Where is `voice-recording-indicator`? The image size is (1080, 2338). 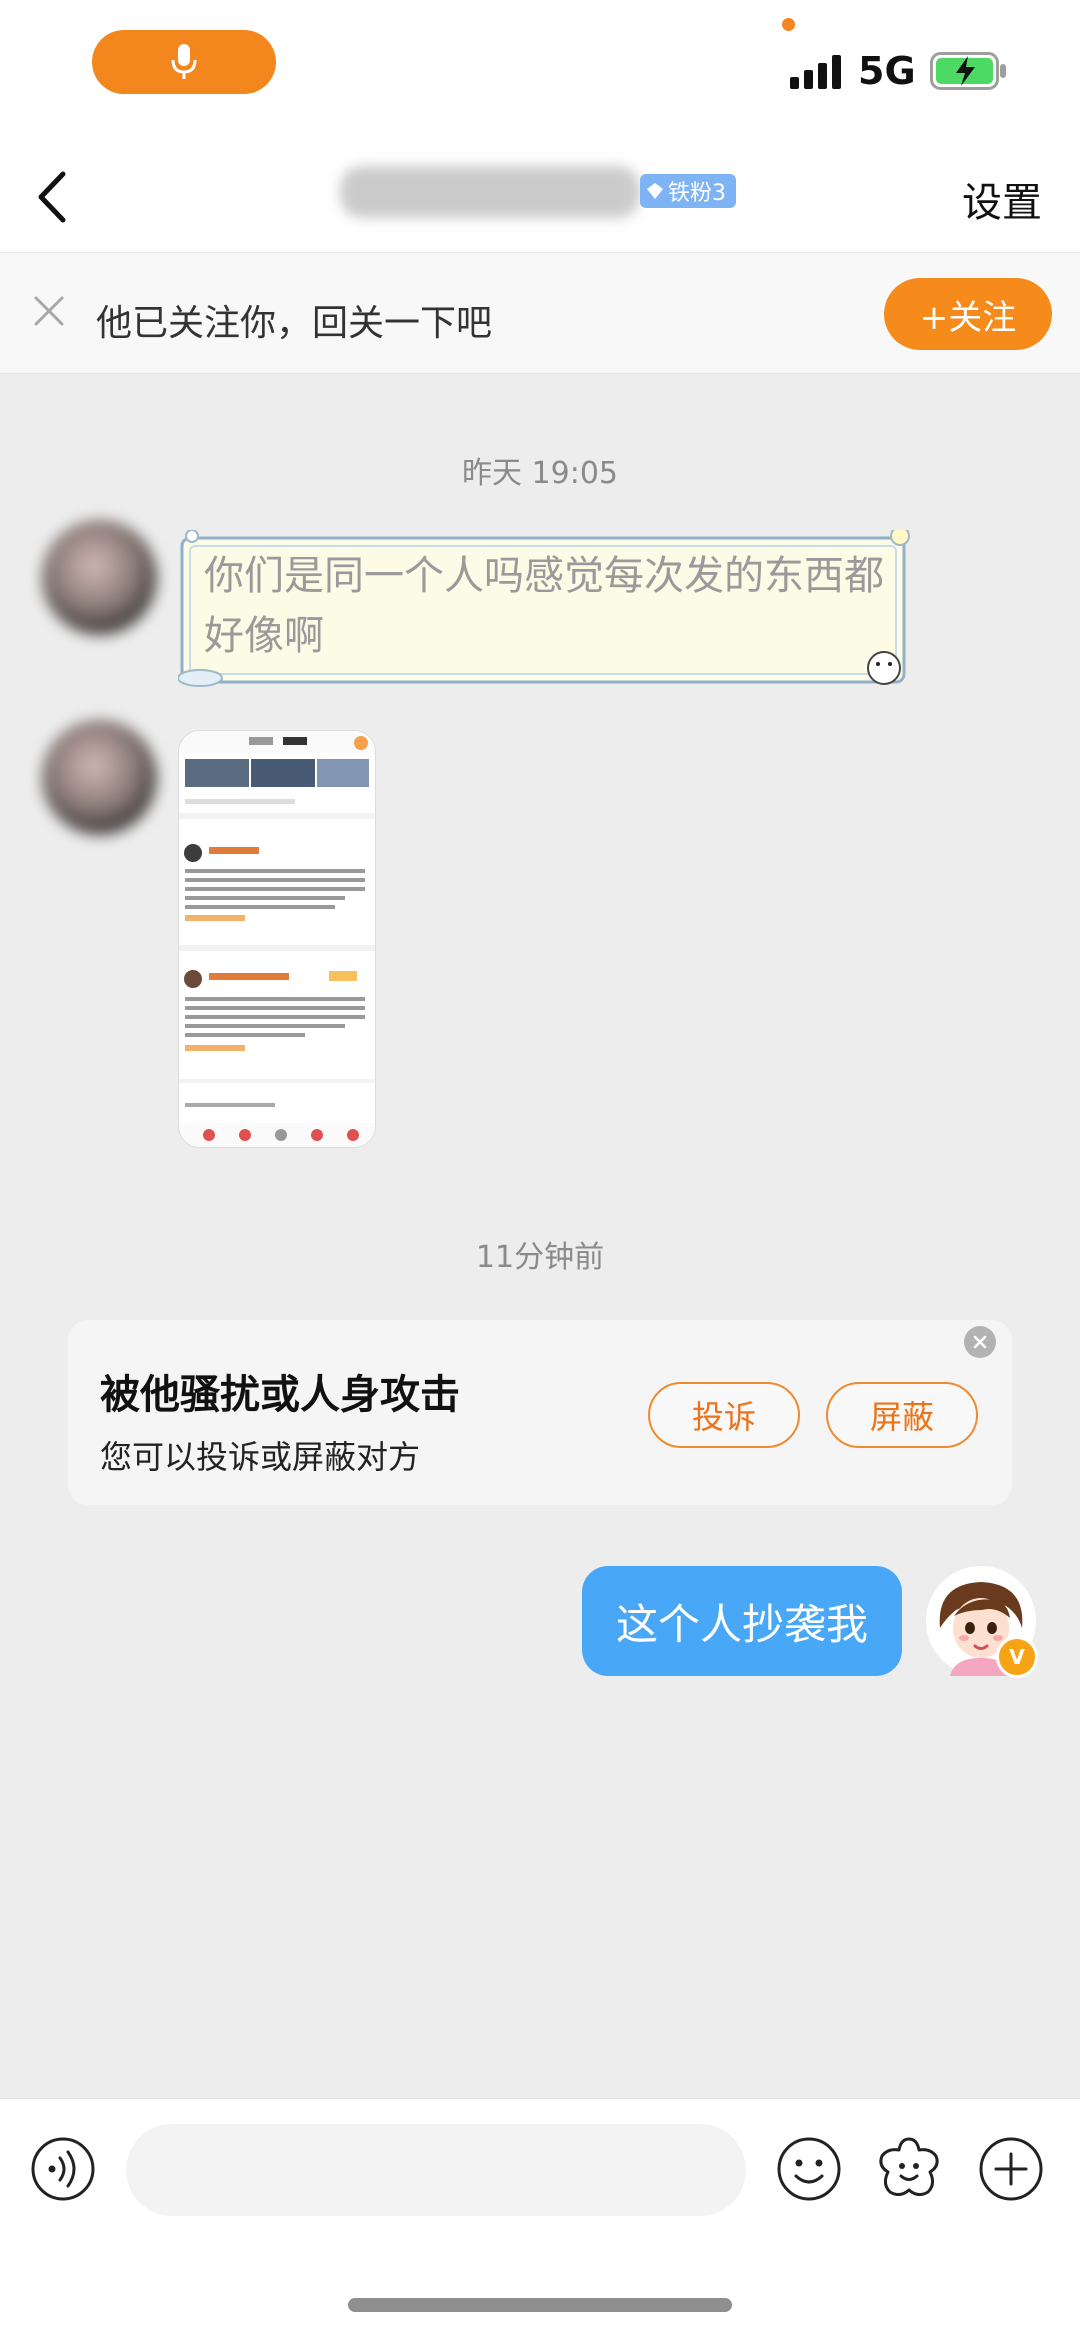
voice-recording-indicator is located at coordinates (184, 62).